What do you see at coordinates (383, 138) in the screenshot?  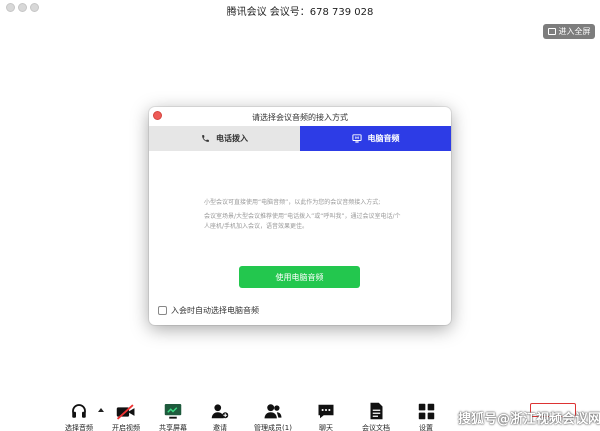 I see `tab-computer-audio-label: 电脑音频` at bounding box center [383, 138].